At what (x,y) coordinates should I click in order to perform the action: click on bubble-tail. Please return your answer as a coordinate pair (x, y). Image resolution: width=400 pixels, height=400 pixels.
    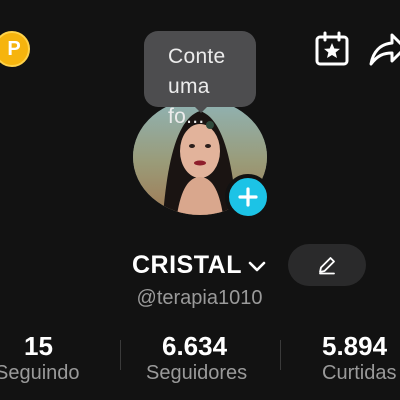
    Looking at the image, I should click on (201, 109).